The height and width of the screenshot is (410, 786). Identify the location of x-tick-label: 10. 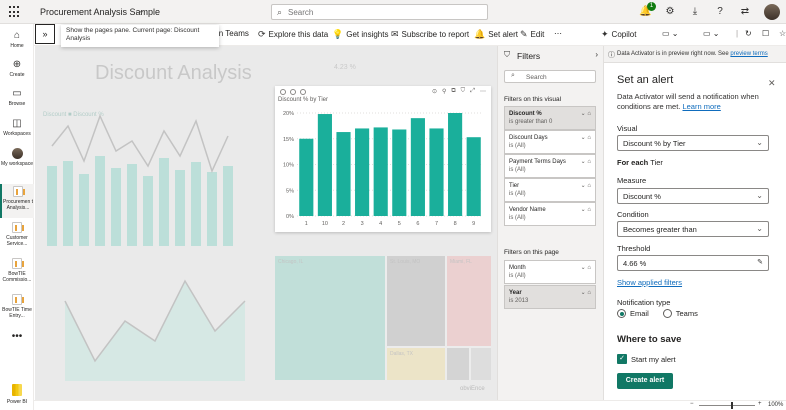
(325, 224).